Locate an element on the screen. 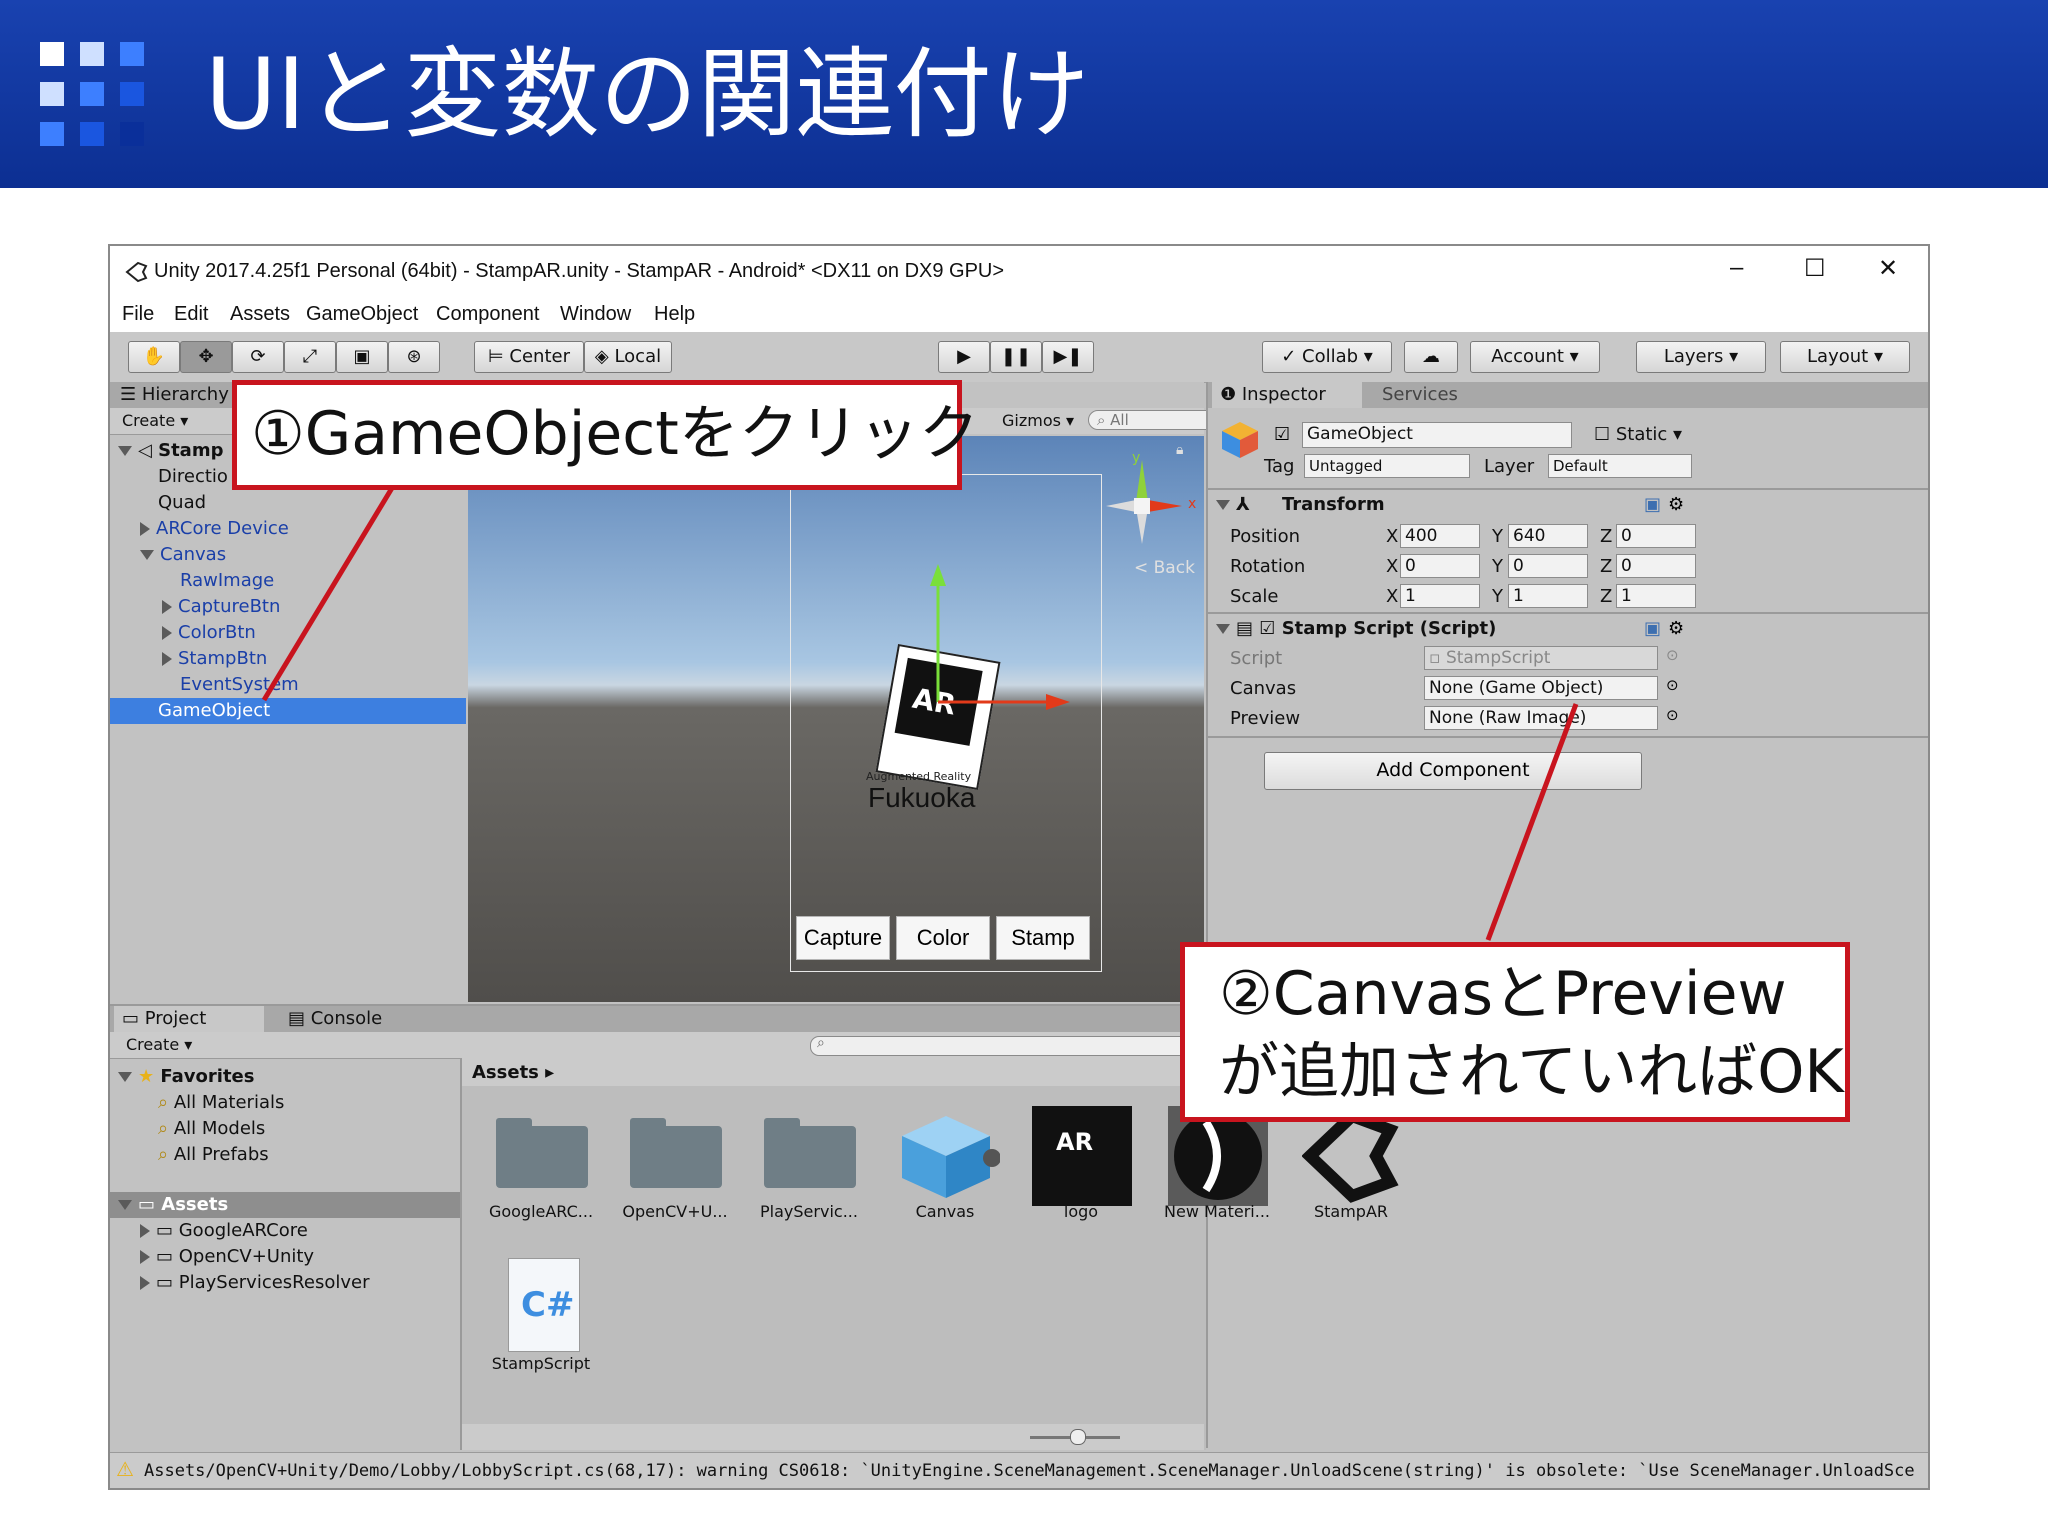  callout-line-1: ②CanvasとPreview is located at coordinates (1503, 994).